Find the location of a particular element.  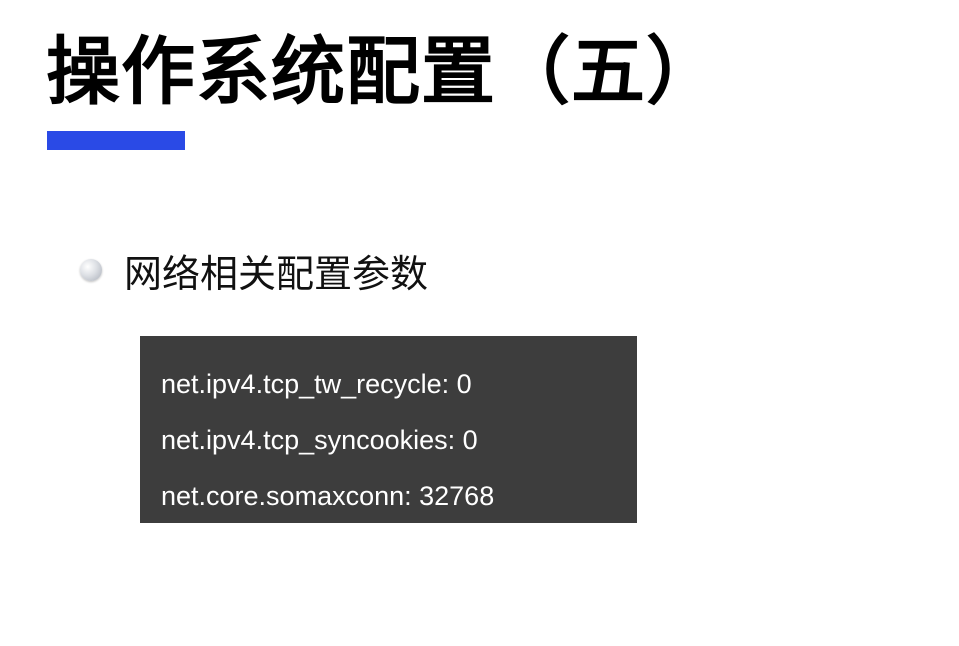

title-accent-bar is located at coordinates (116, 140).